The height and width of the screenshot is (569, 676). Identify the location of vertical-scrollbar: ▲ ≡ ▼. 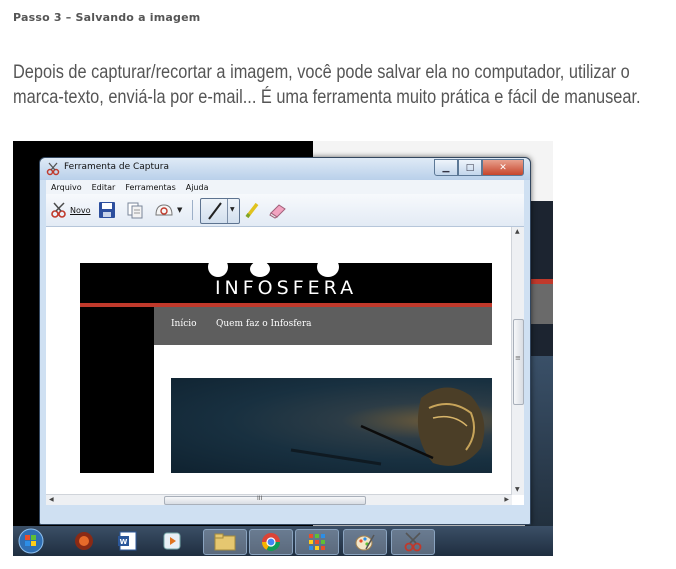
(517, 361).